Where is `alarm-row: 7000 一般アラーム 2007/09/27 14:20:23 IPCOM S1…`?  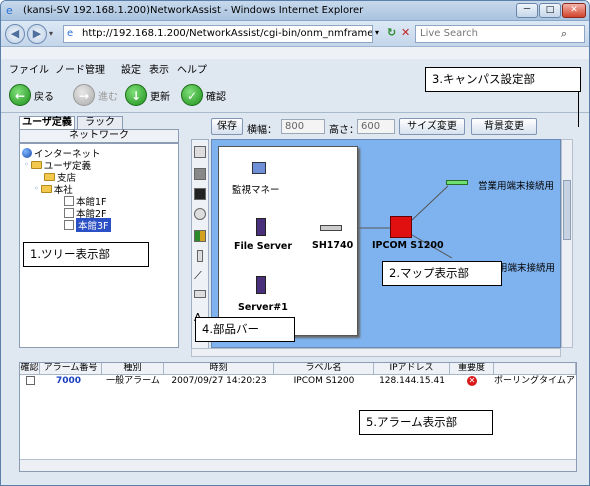 alarm-row: 7000 一般アラーム 2007/09/27 14:20:23 IPCOM S1… is located at coordinates (298, 381).